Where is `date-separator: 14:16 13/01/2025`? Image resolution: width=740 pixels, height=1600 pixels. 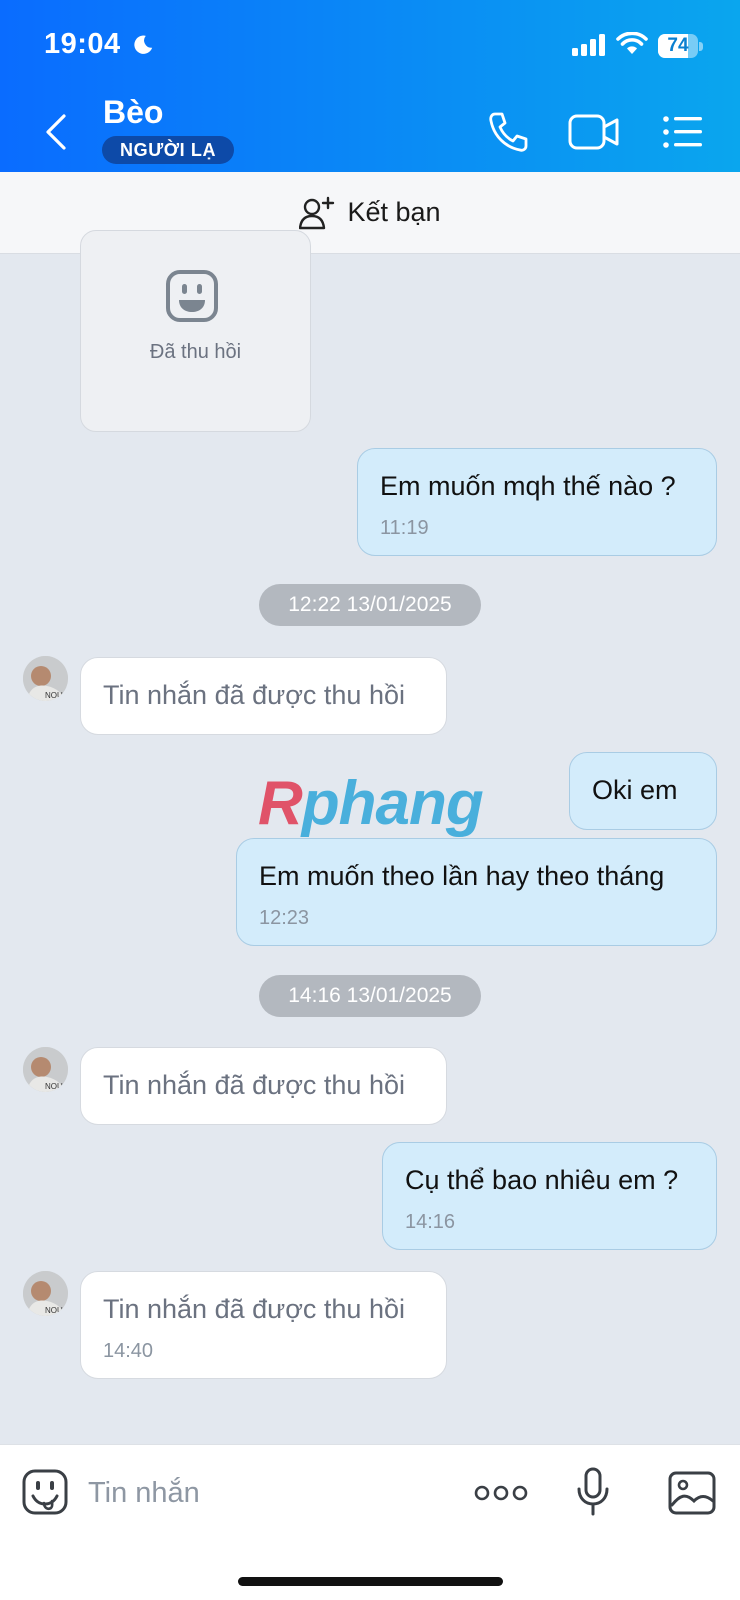 date-separator: 14:16 13/01/2025 is located at coordinates (370, 996).